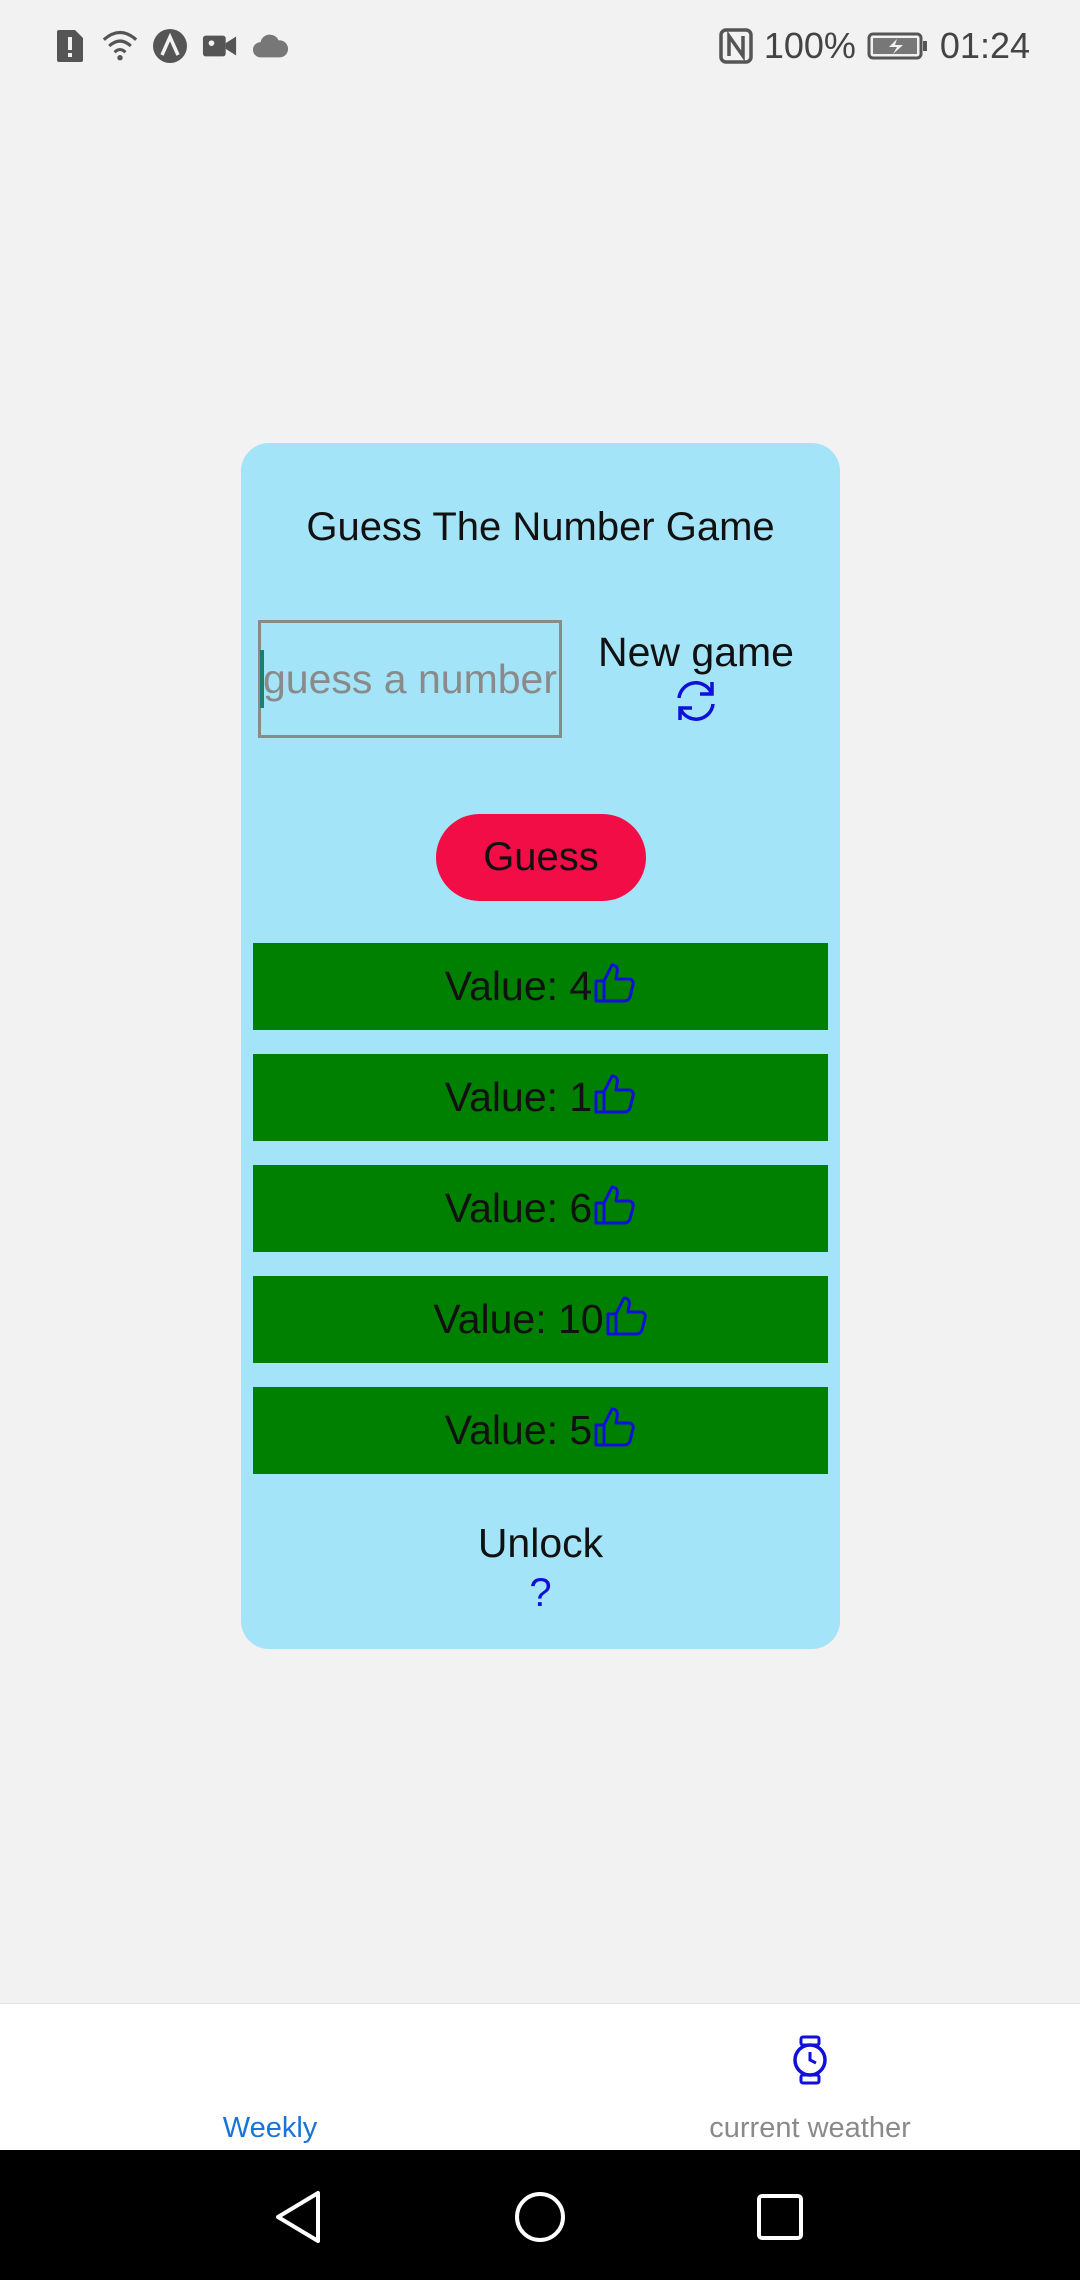  Describe the element at coordinates (262, 679) in the screenshot. I see `text-cursor` at that location.